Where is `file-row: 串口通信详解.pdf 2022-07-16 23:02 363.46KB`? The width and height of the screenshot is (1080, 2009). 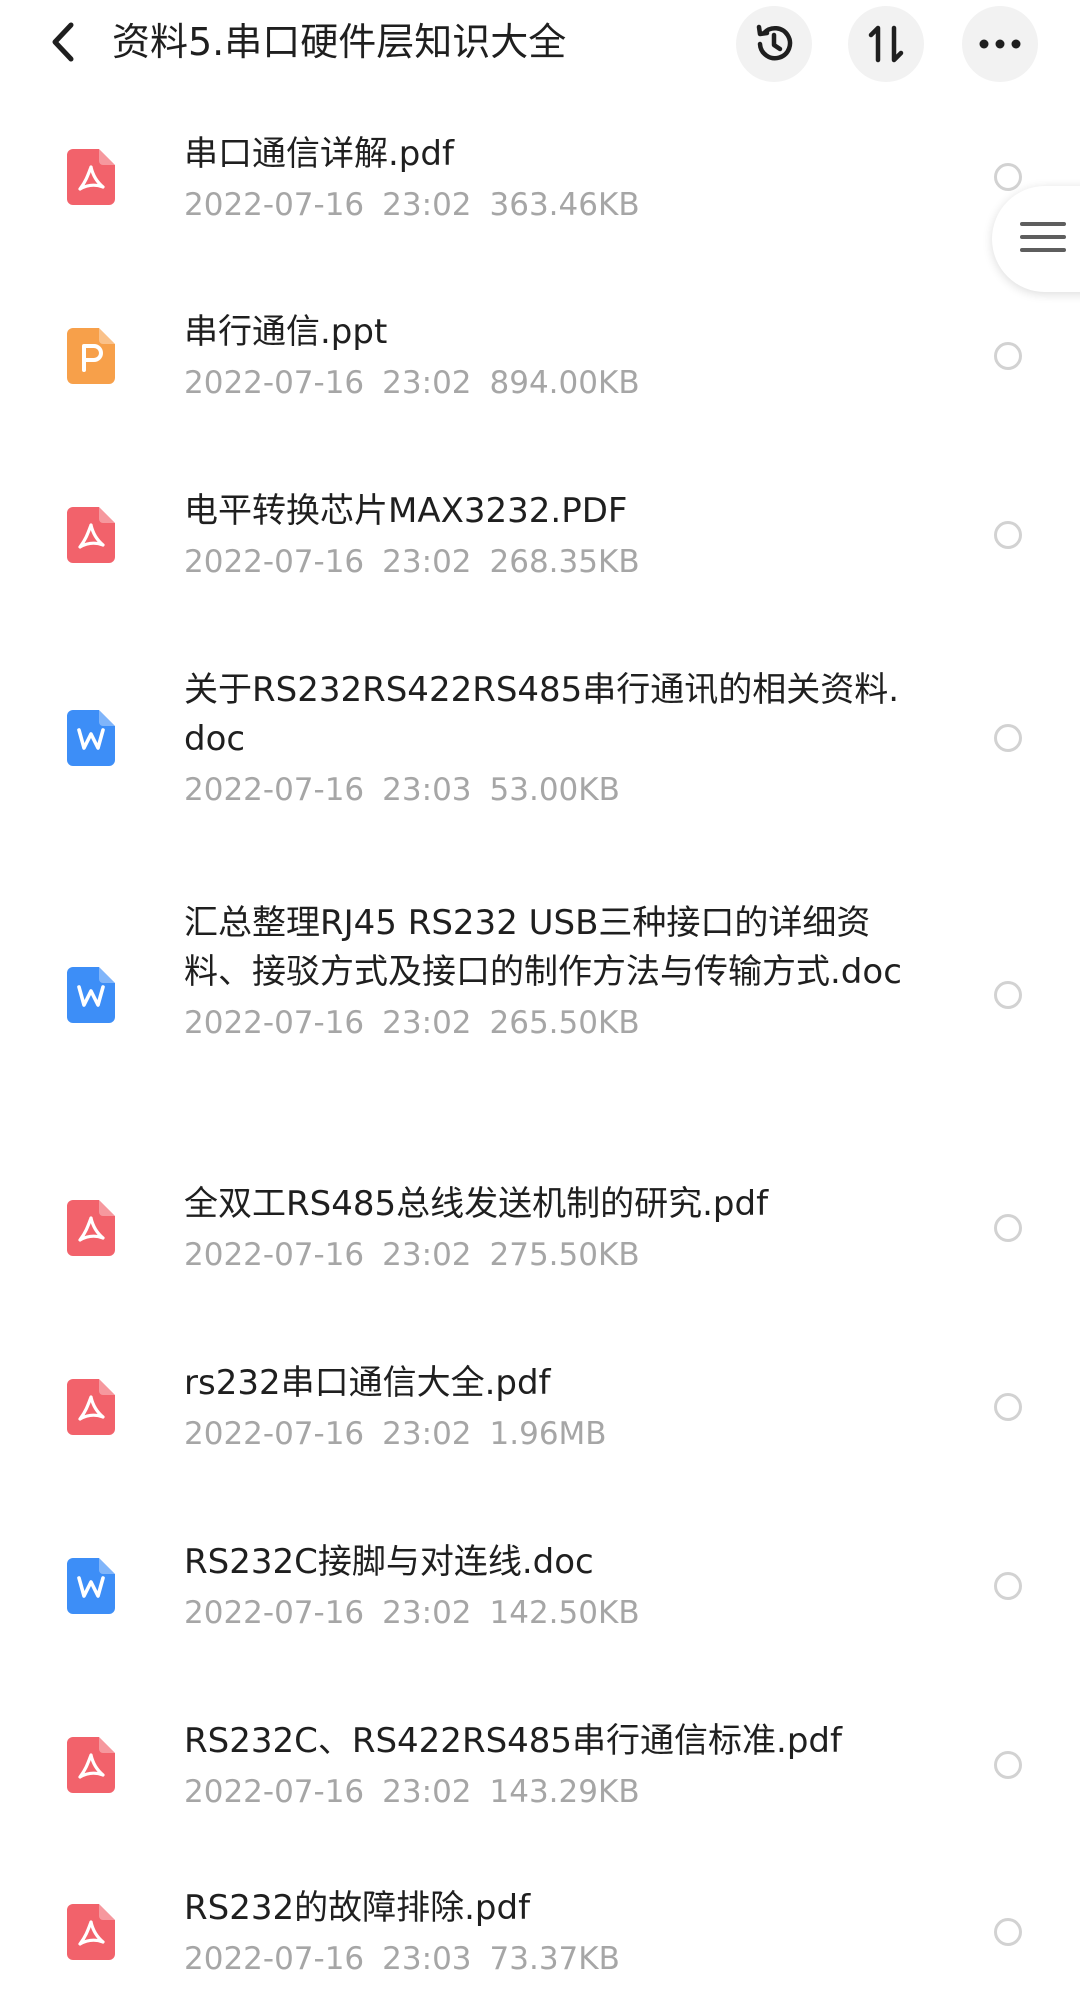 file-row: 串口通信详解.pdf 2022-07-16 23:02 363.46KB is located at coordinates (540, 177).